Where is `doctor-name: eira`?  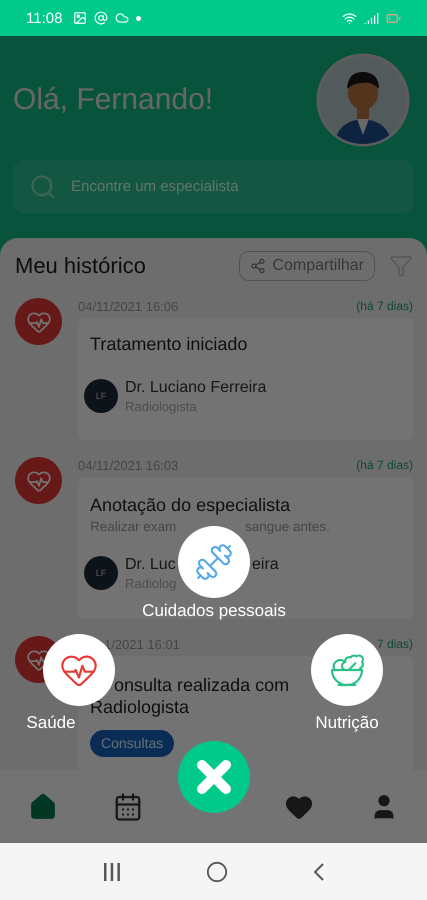
doctor-name: eira is located at coordinates (265, 565).